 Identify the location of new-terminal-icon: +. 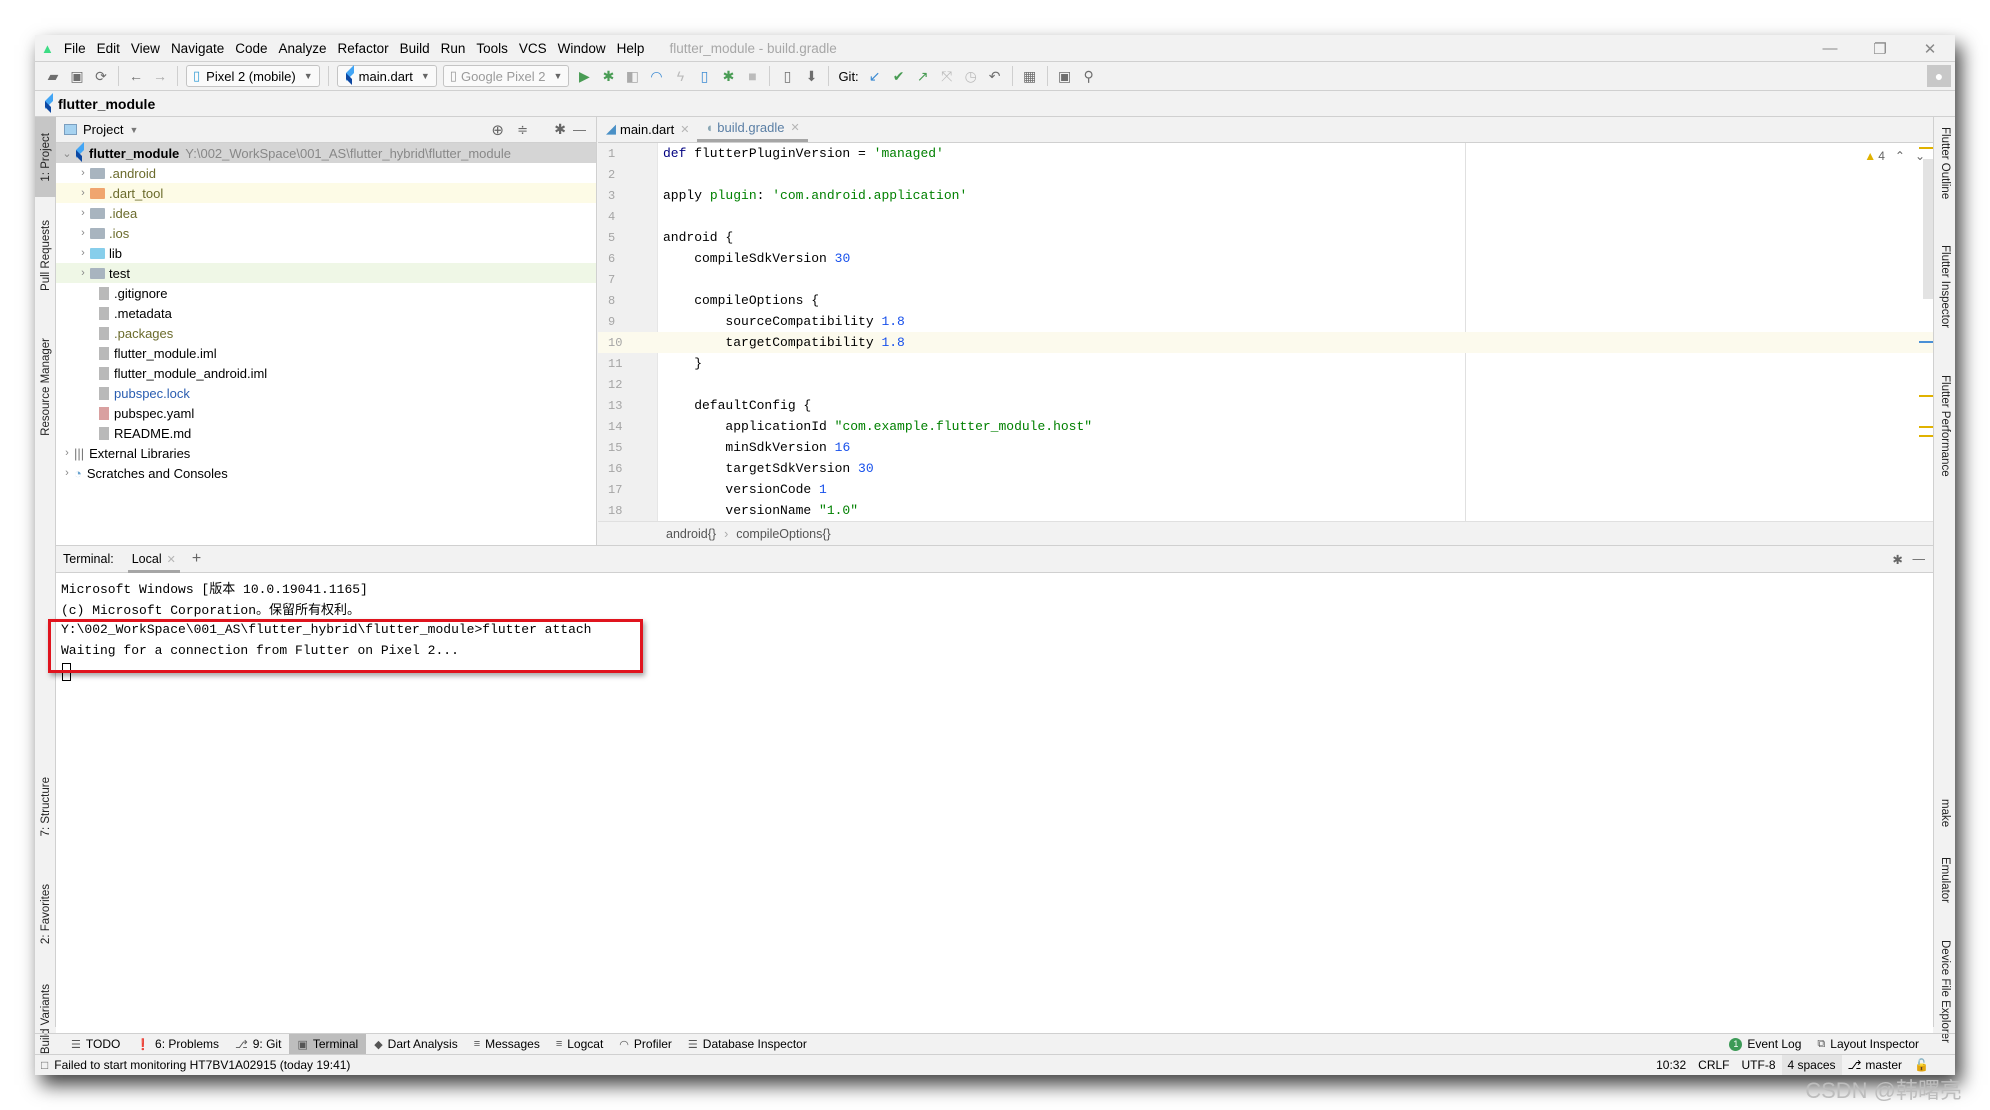
(196, 559).